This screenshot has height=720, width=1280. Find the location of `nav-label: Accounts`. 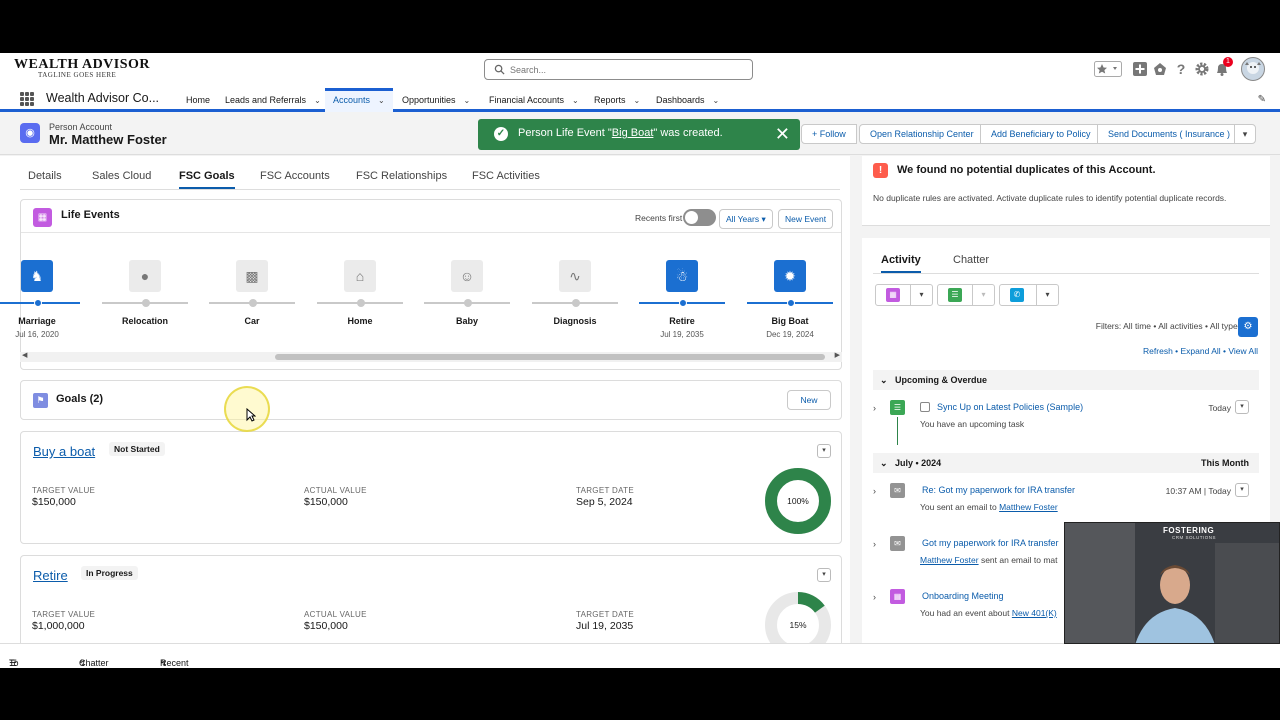

nav-label: Accounts is located at coordinates (352, 100).